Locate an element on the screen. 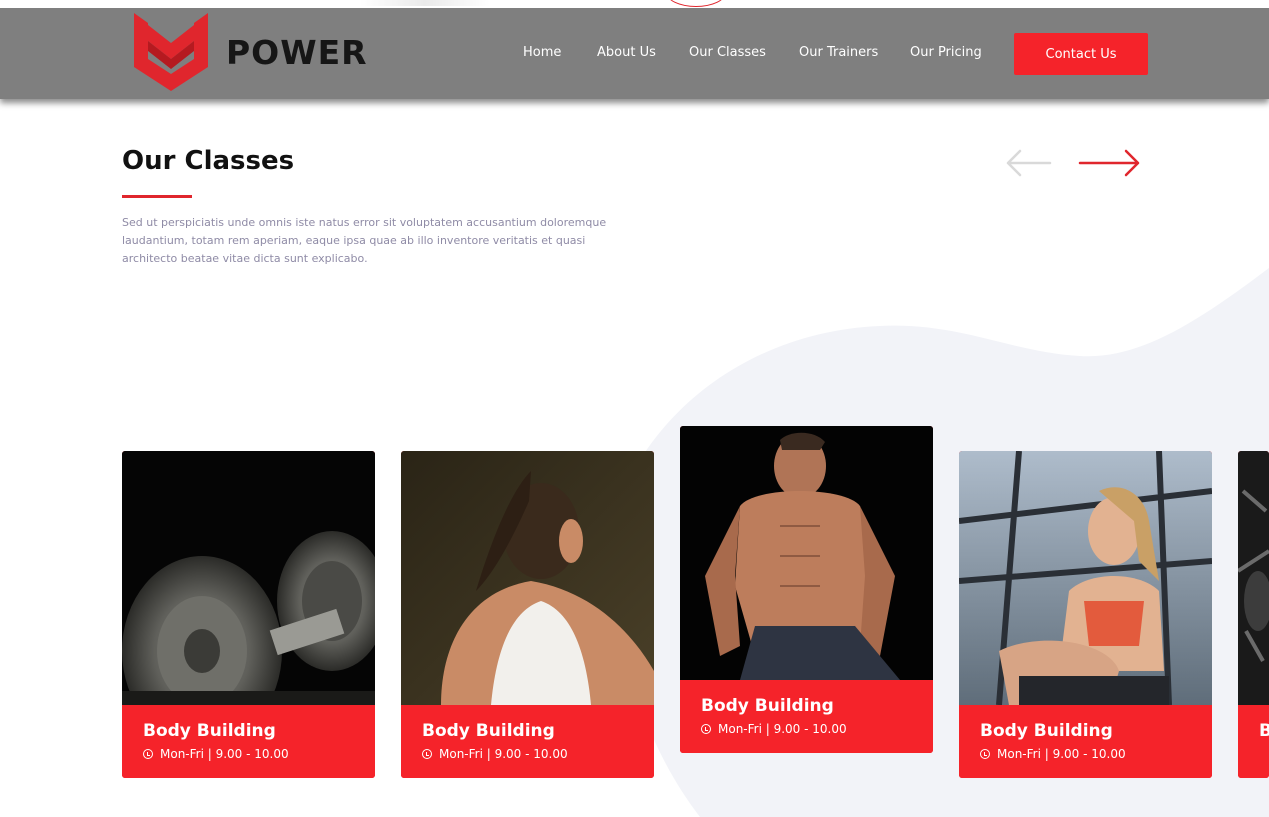 This screenshot has height=817, width=1269. nav-home: Home is located at coordinates (542, 52).